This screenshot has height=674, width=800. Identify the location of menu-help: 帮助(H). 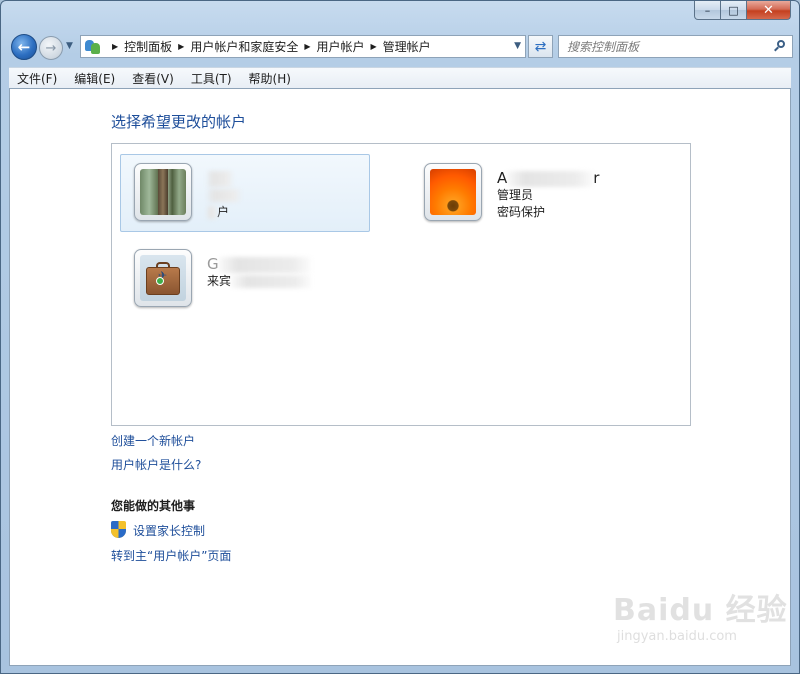
(270, 78).